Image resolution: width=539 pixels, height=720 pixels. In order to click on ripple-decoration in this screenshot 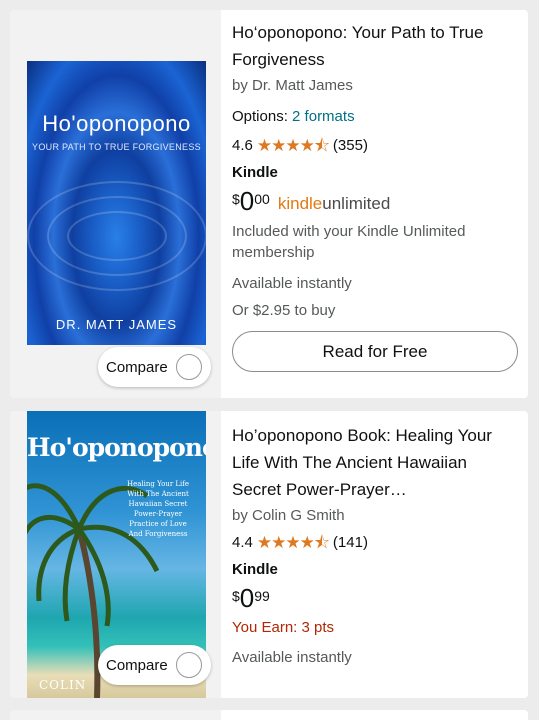, I will do `click(116, 236)`.